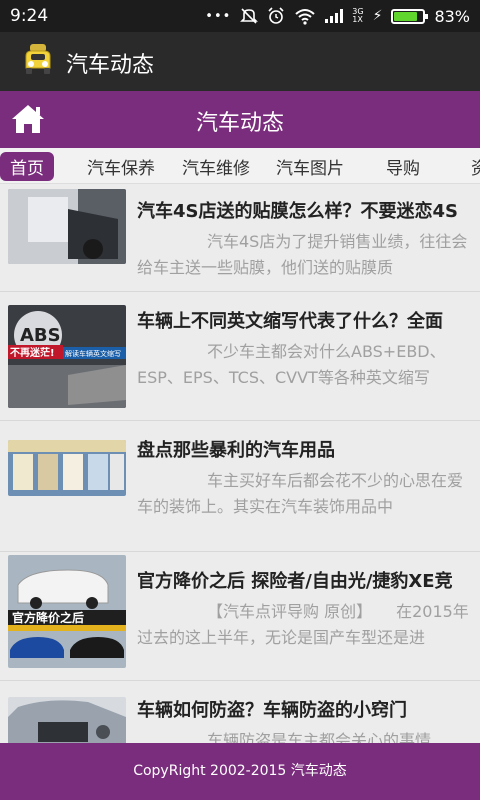 The height and width of the screenshot is (800, 480). What do you see at coordinates (240, 61) in the screenshot?
I see `app-bar: 汽车动态` at bounding box center [240, 61].